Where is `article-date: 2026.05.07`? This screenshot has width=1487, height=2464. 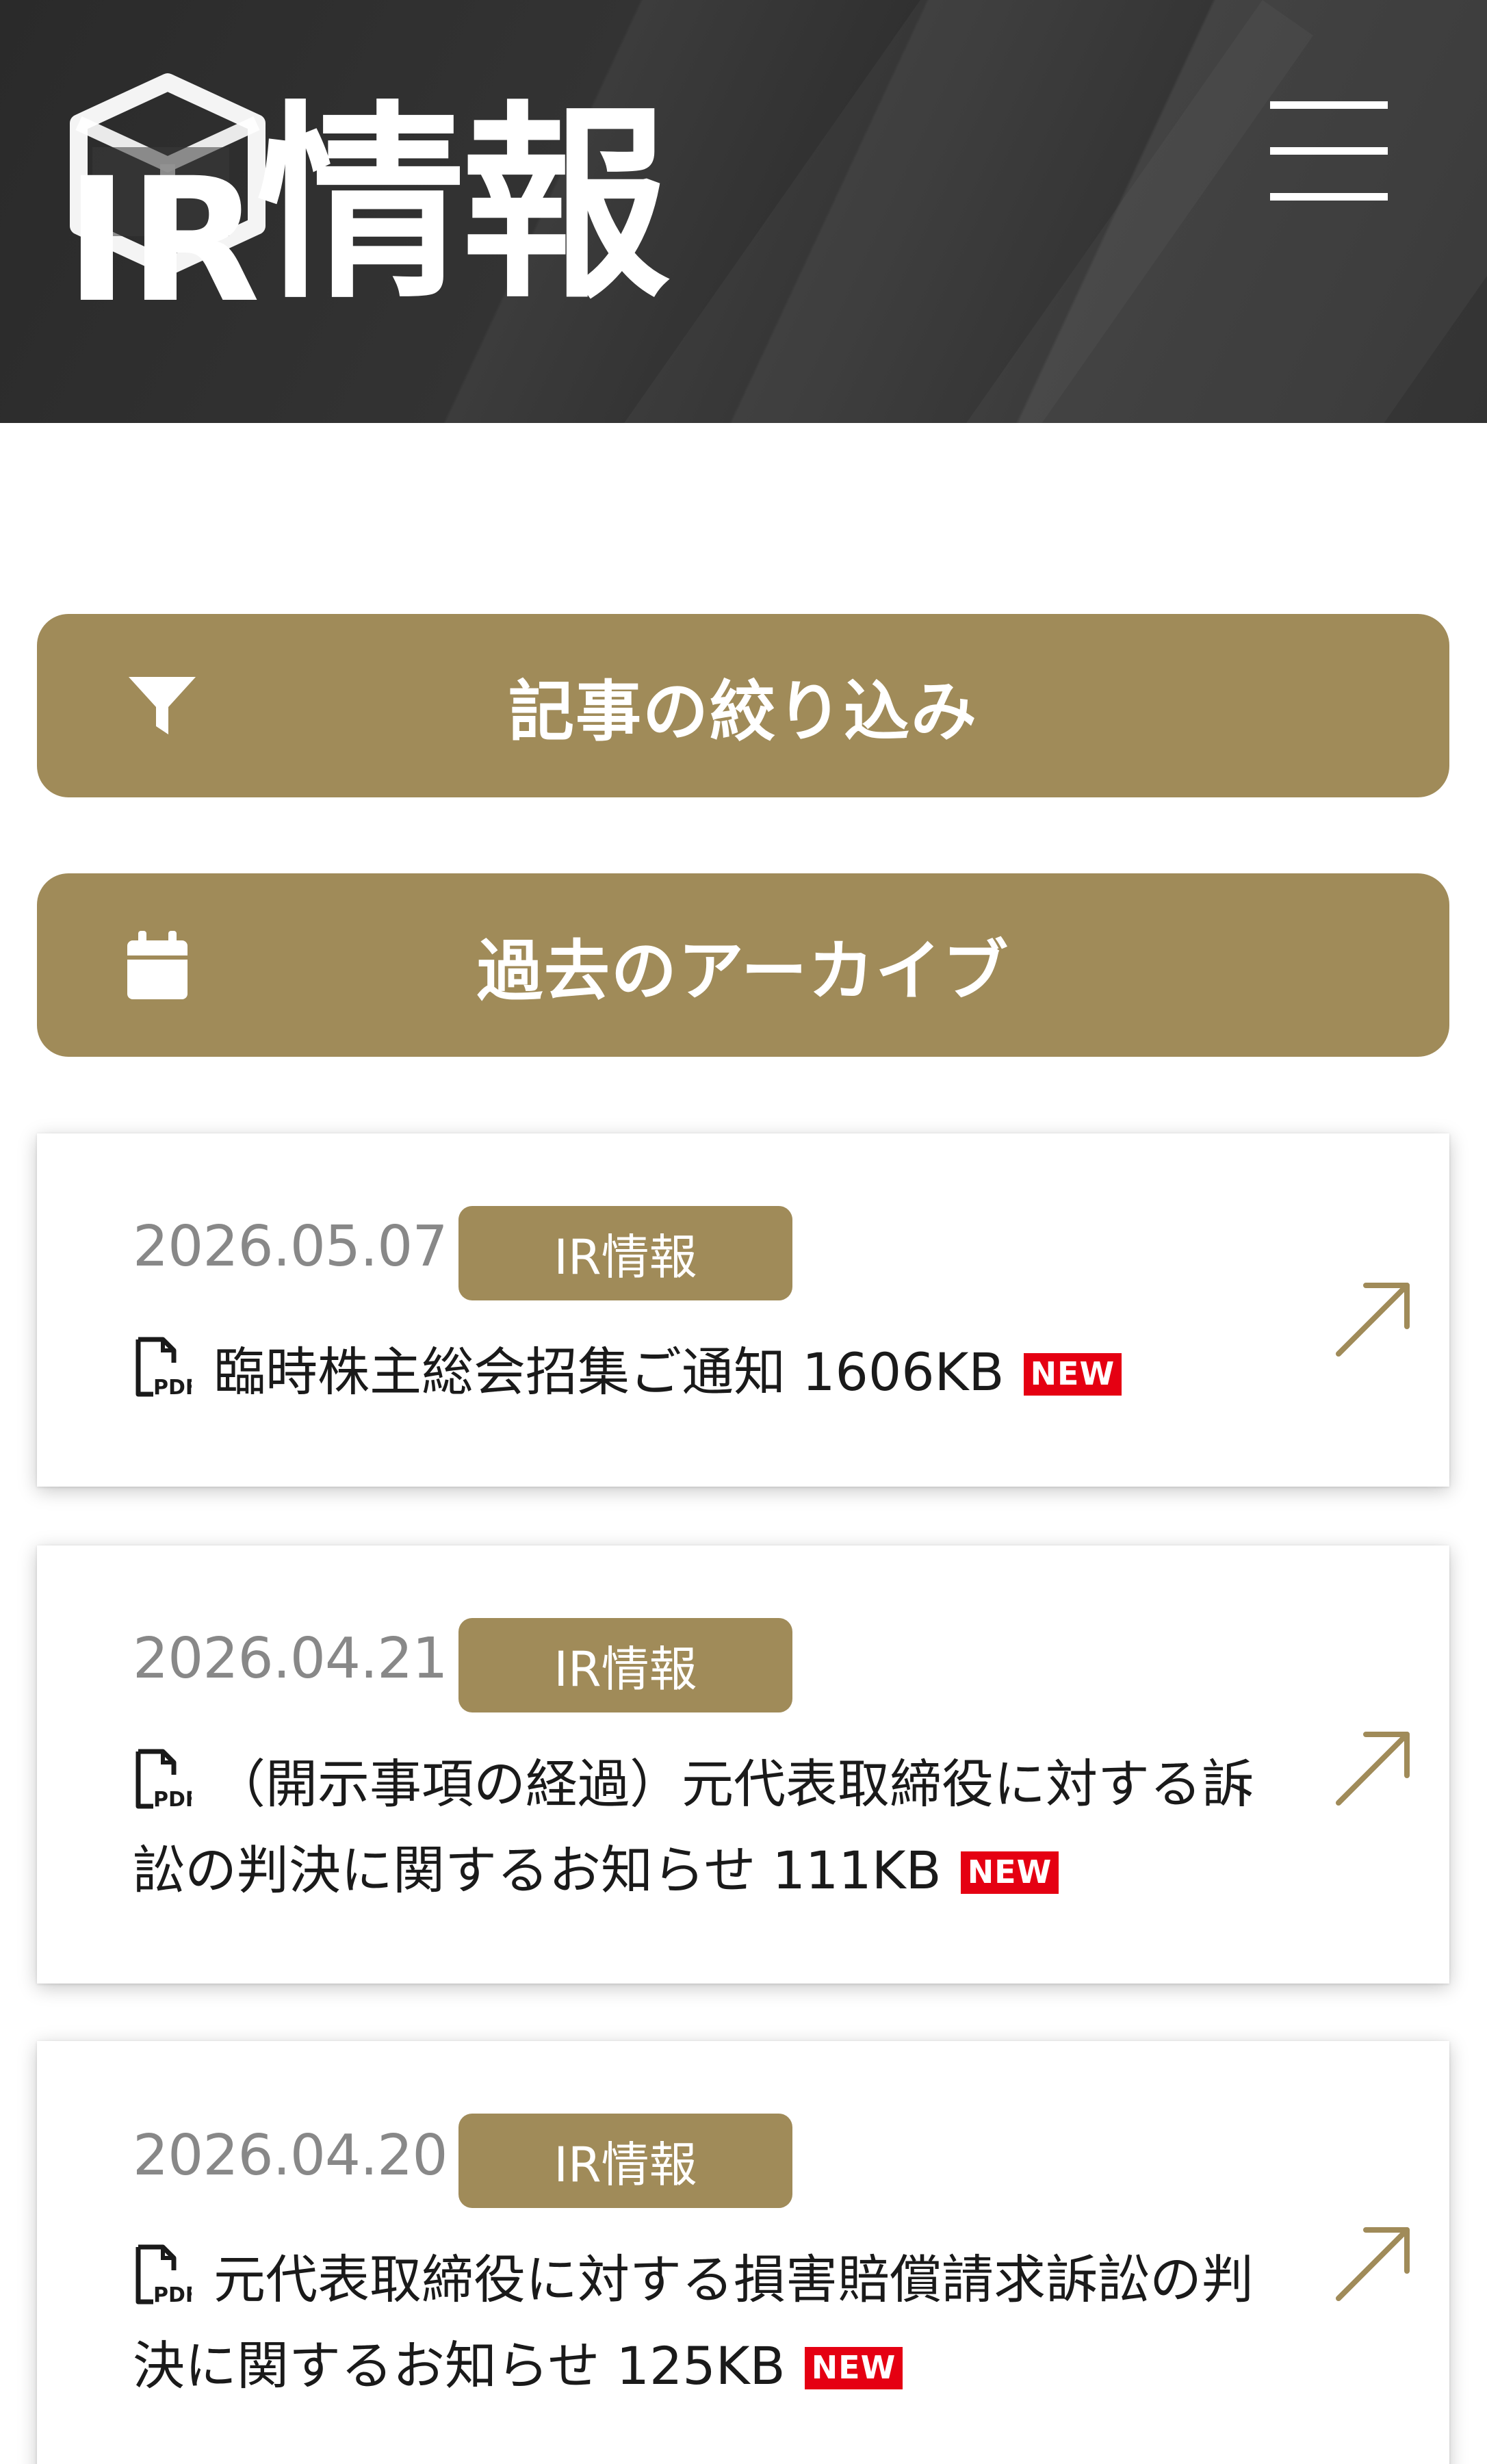 article-date: 2026.05.07 is located at coordinates (290, 1246).